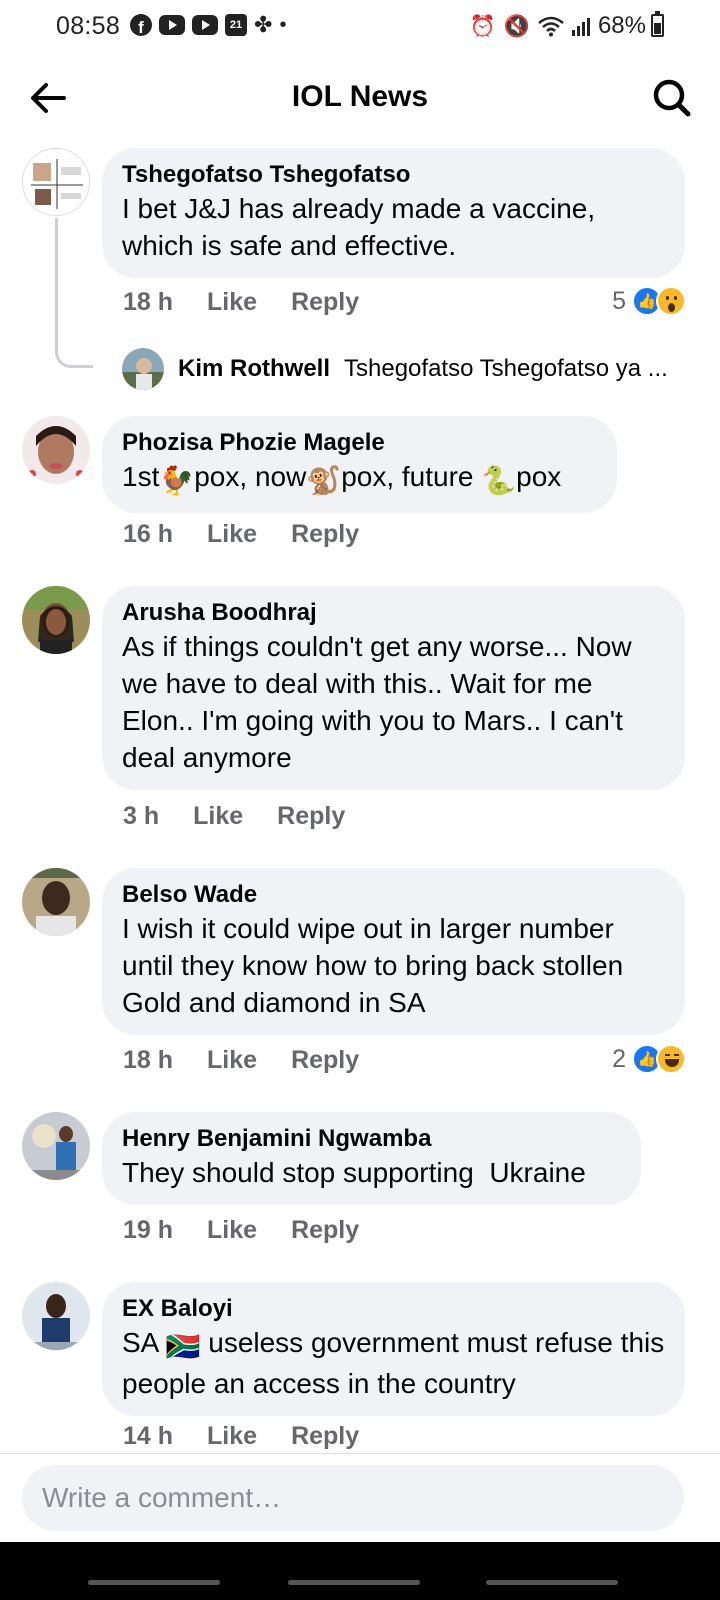 Image resolution: width=720 pixels, height=1600 pixels. I want to click on snake-emoji: 🐍, so click(499, 480).